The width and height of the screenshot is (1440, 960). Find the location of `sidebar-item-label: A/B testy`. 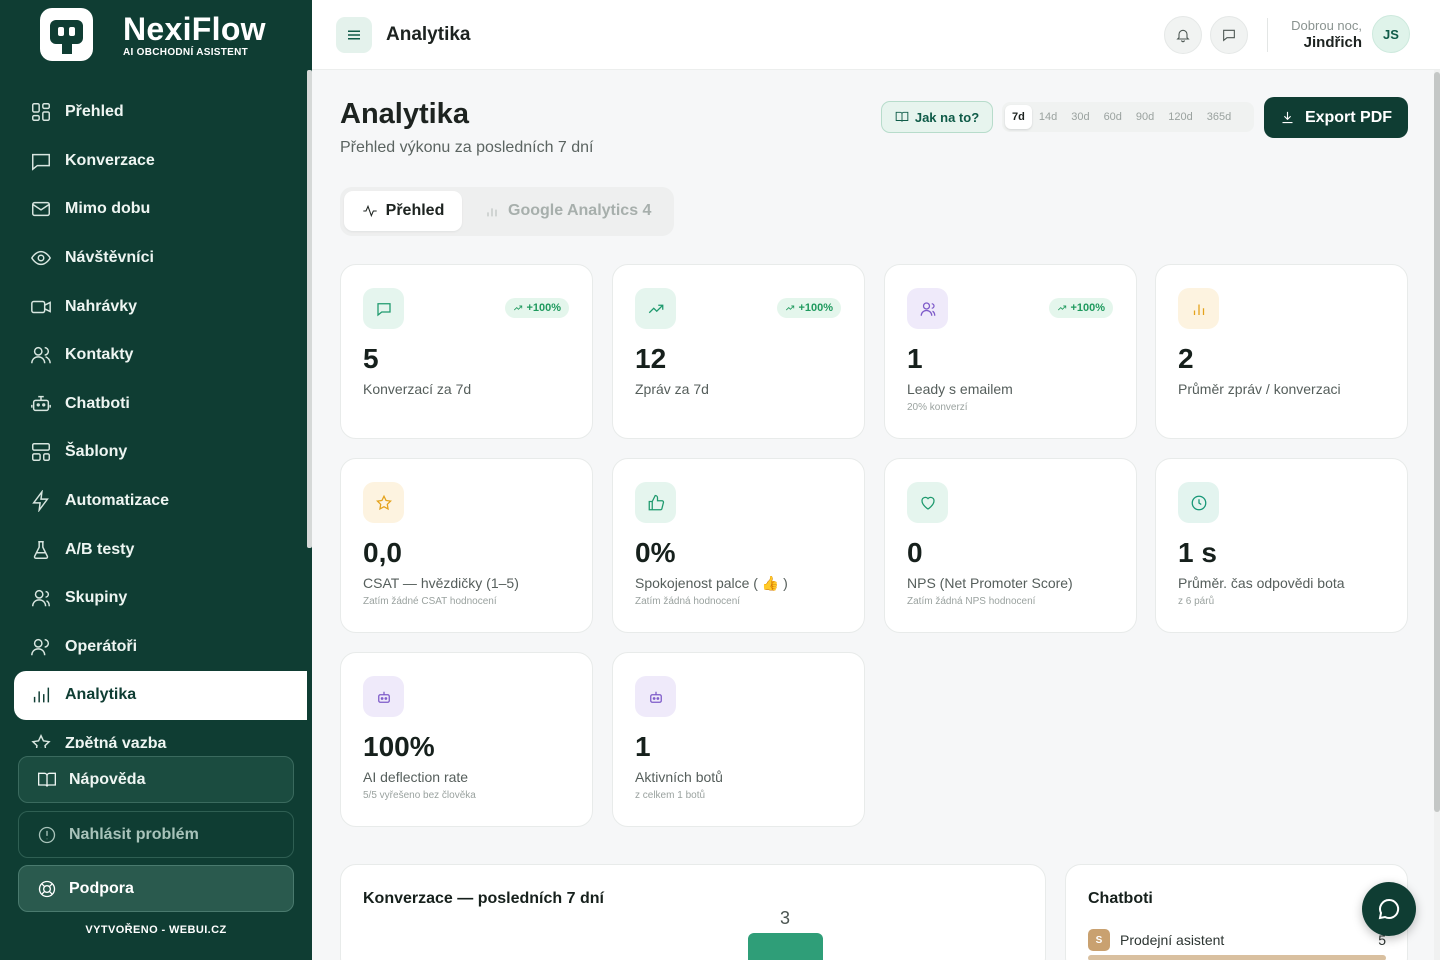

sidebar-item-label: A/B testy is located at coordinates (100, 549).